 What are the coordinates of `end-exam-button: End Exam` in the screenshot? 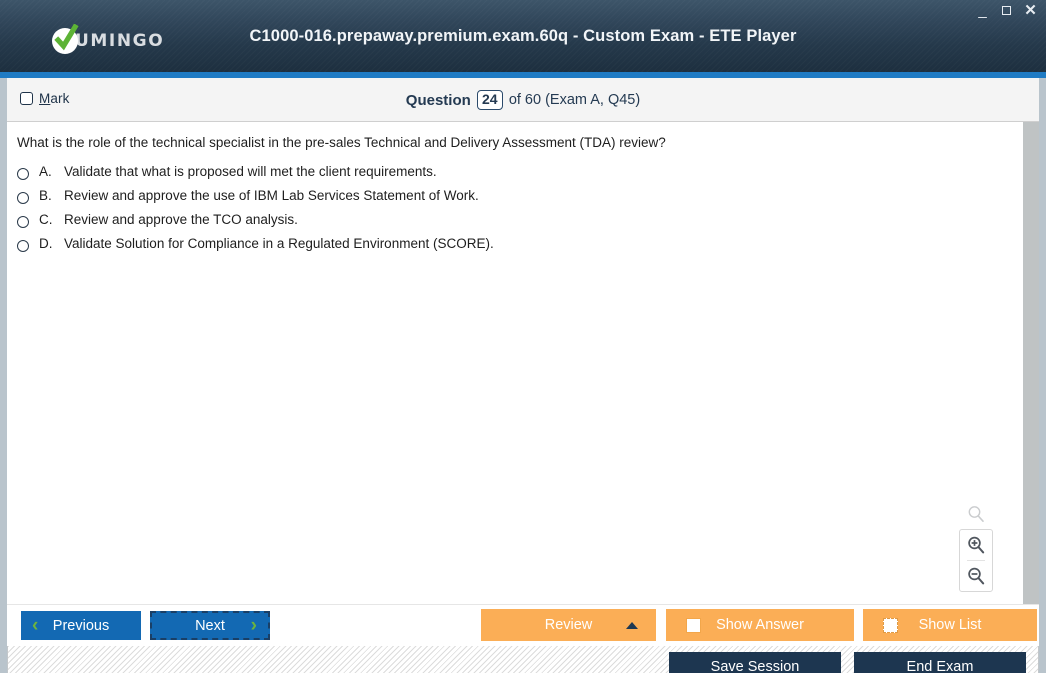 It's located at (940, 662).